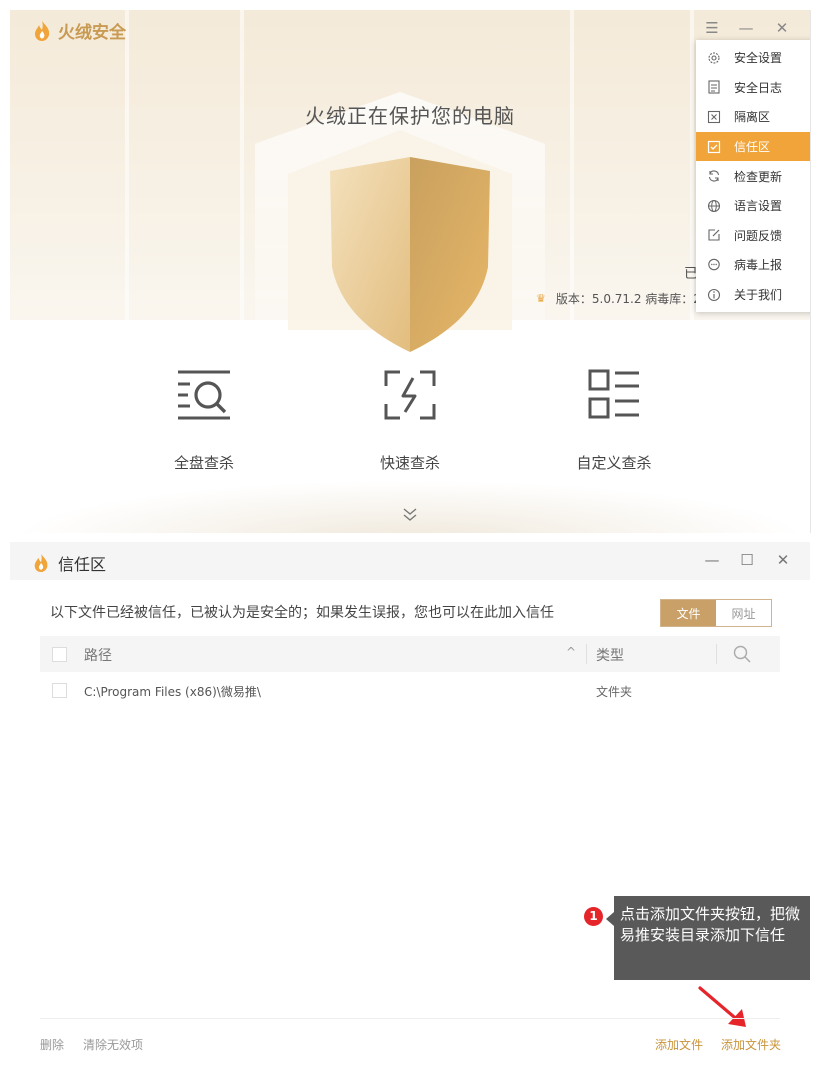 This screenshot has height=1068, width=820. What do you see at coordinates (712, 938) in the screenshot?
I see `annotation-tooltip: 点击添加文件夹按钮，把微易推安装目录添加下信任` at bounding box center [712, 938].